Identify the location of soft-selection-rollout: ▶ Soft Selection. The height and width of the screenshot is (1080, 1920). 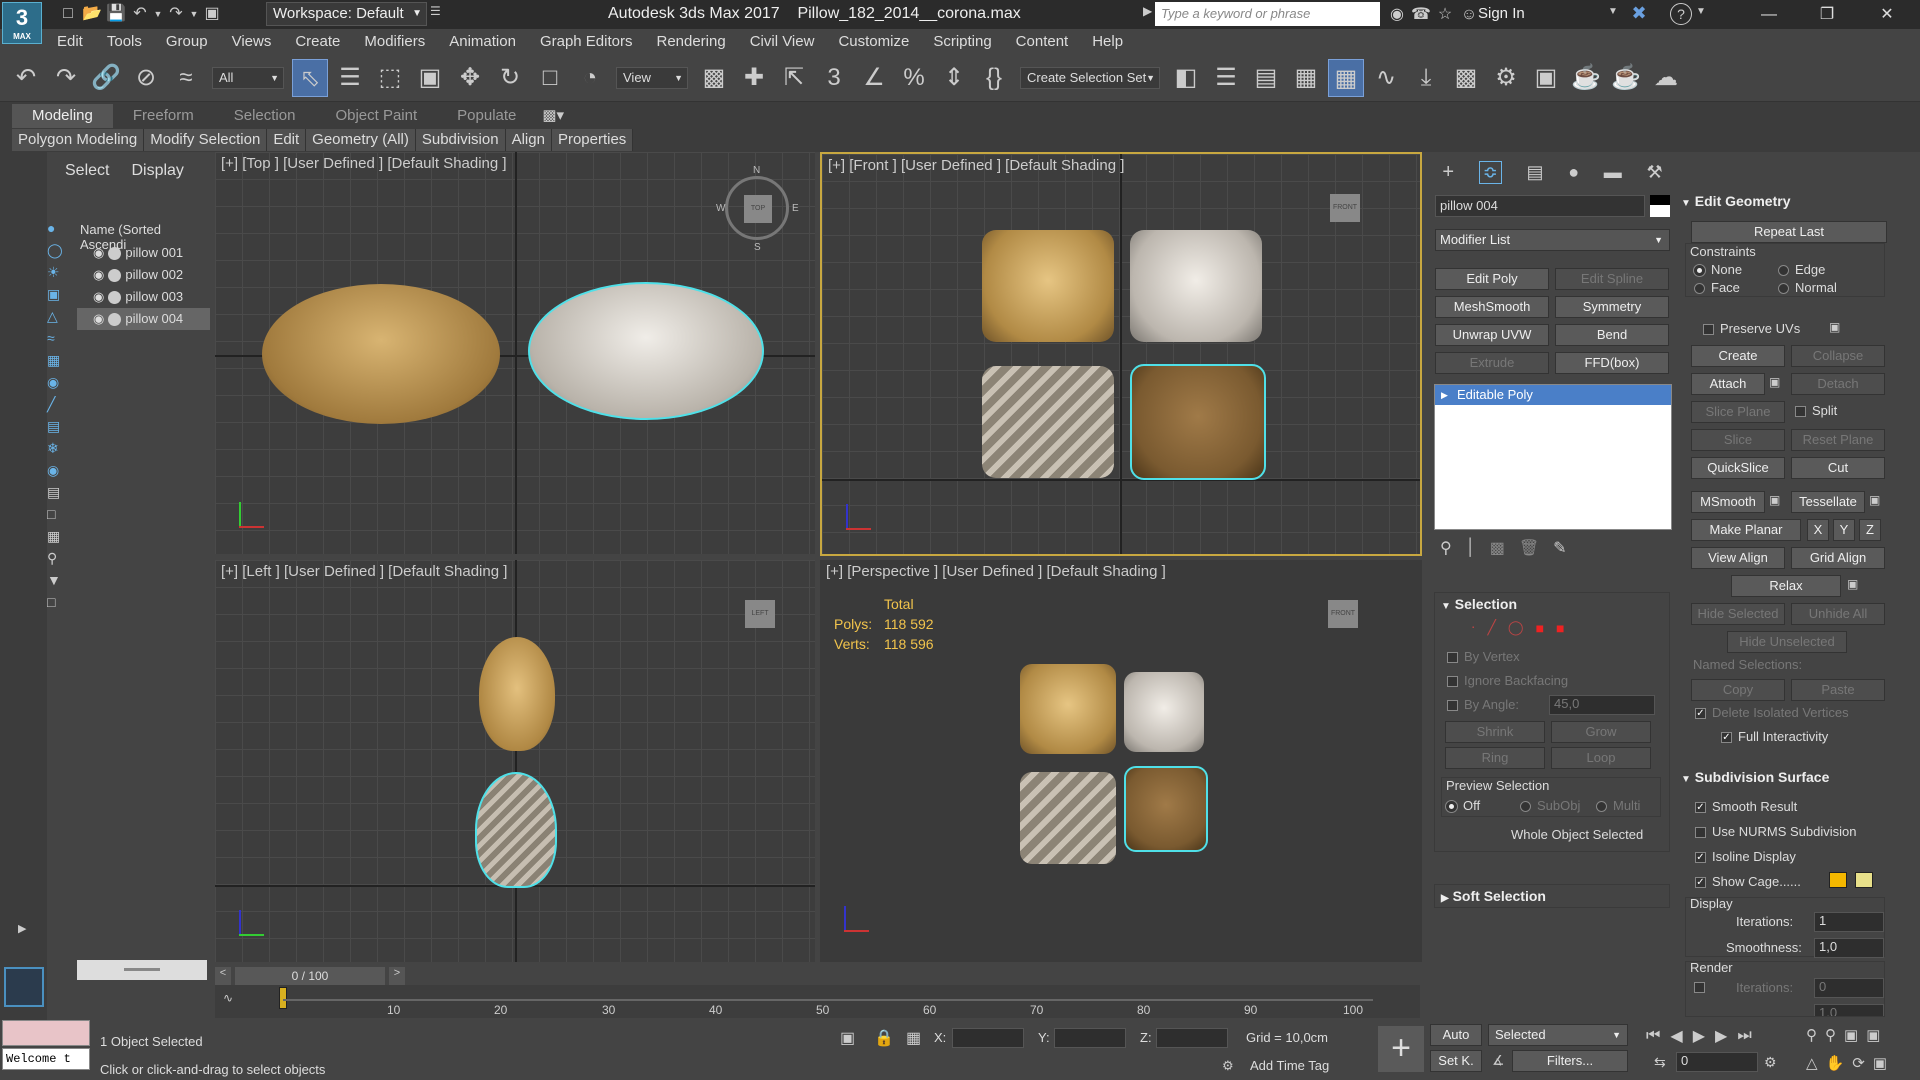
(1552, 896).